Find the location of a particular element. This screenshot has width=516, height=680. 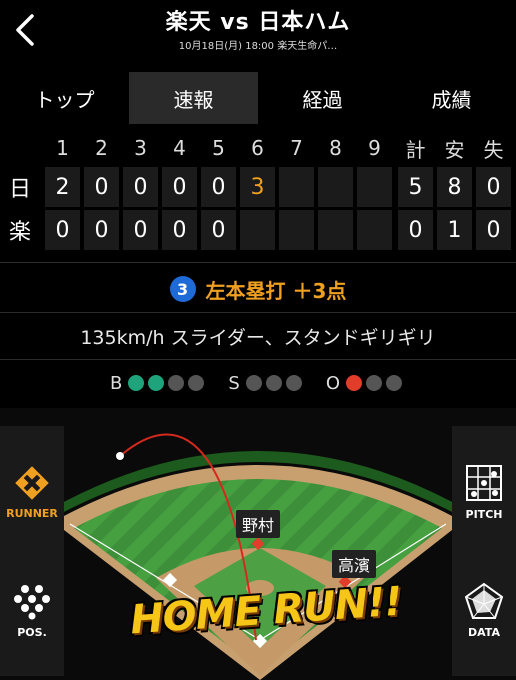

scoreboard-row-away: 日 2 0 0 0 0 3 5 8 0 is located at coordinates (258, 187).